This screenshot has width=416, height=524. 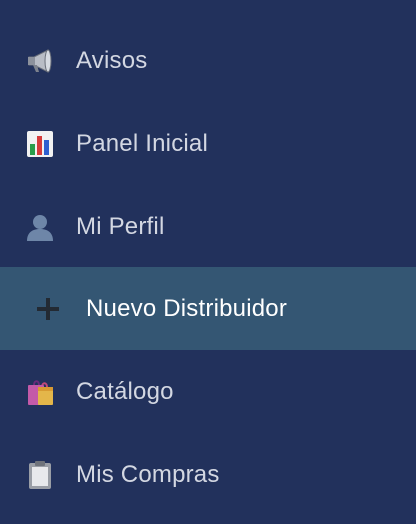 What do you see at coordinates (40, 144) in the screenshot?
I see `bar-chart-icon` at bounding box center [40, 144].